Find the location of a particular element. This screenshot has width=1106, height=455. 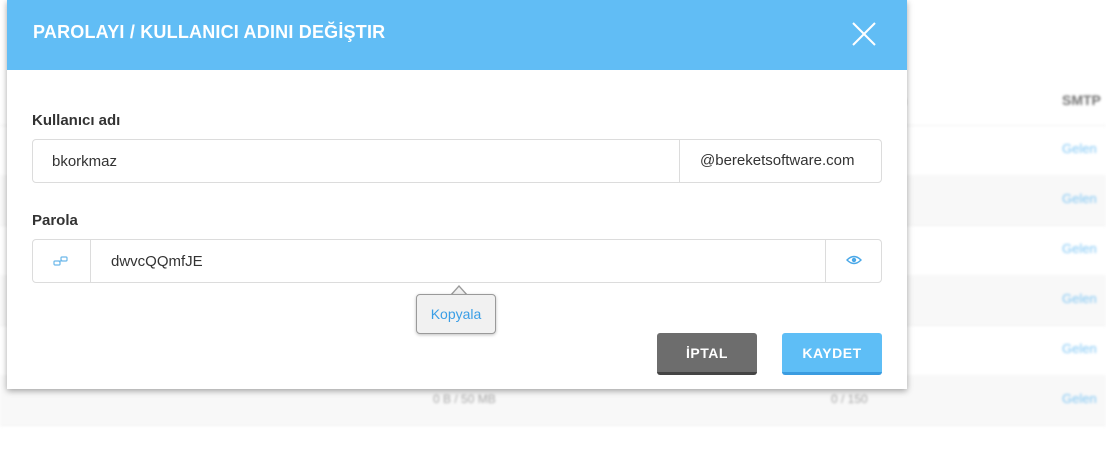

domain-addon: @bereketsoftware.com is located at coordinates (780, 161).